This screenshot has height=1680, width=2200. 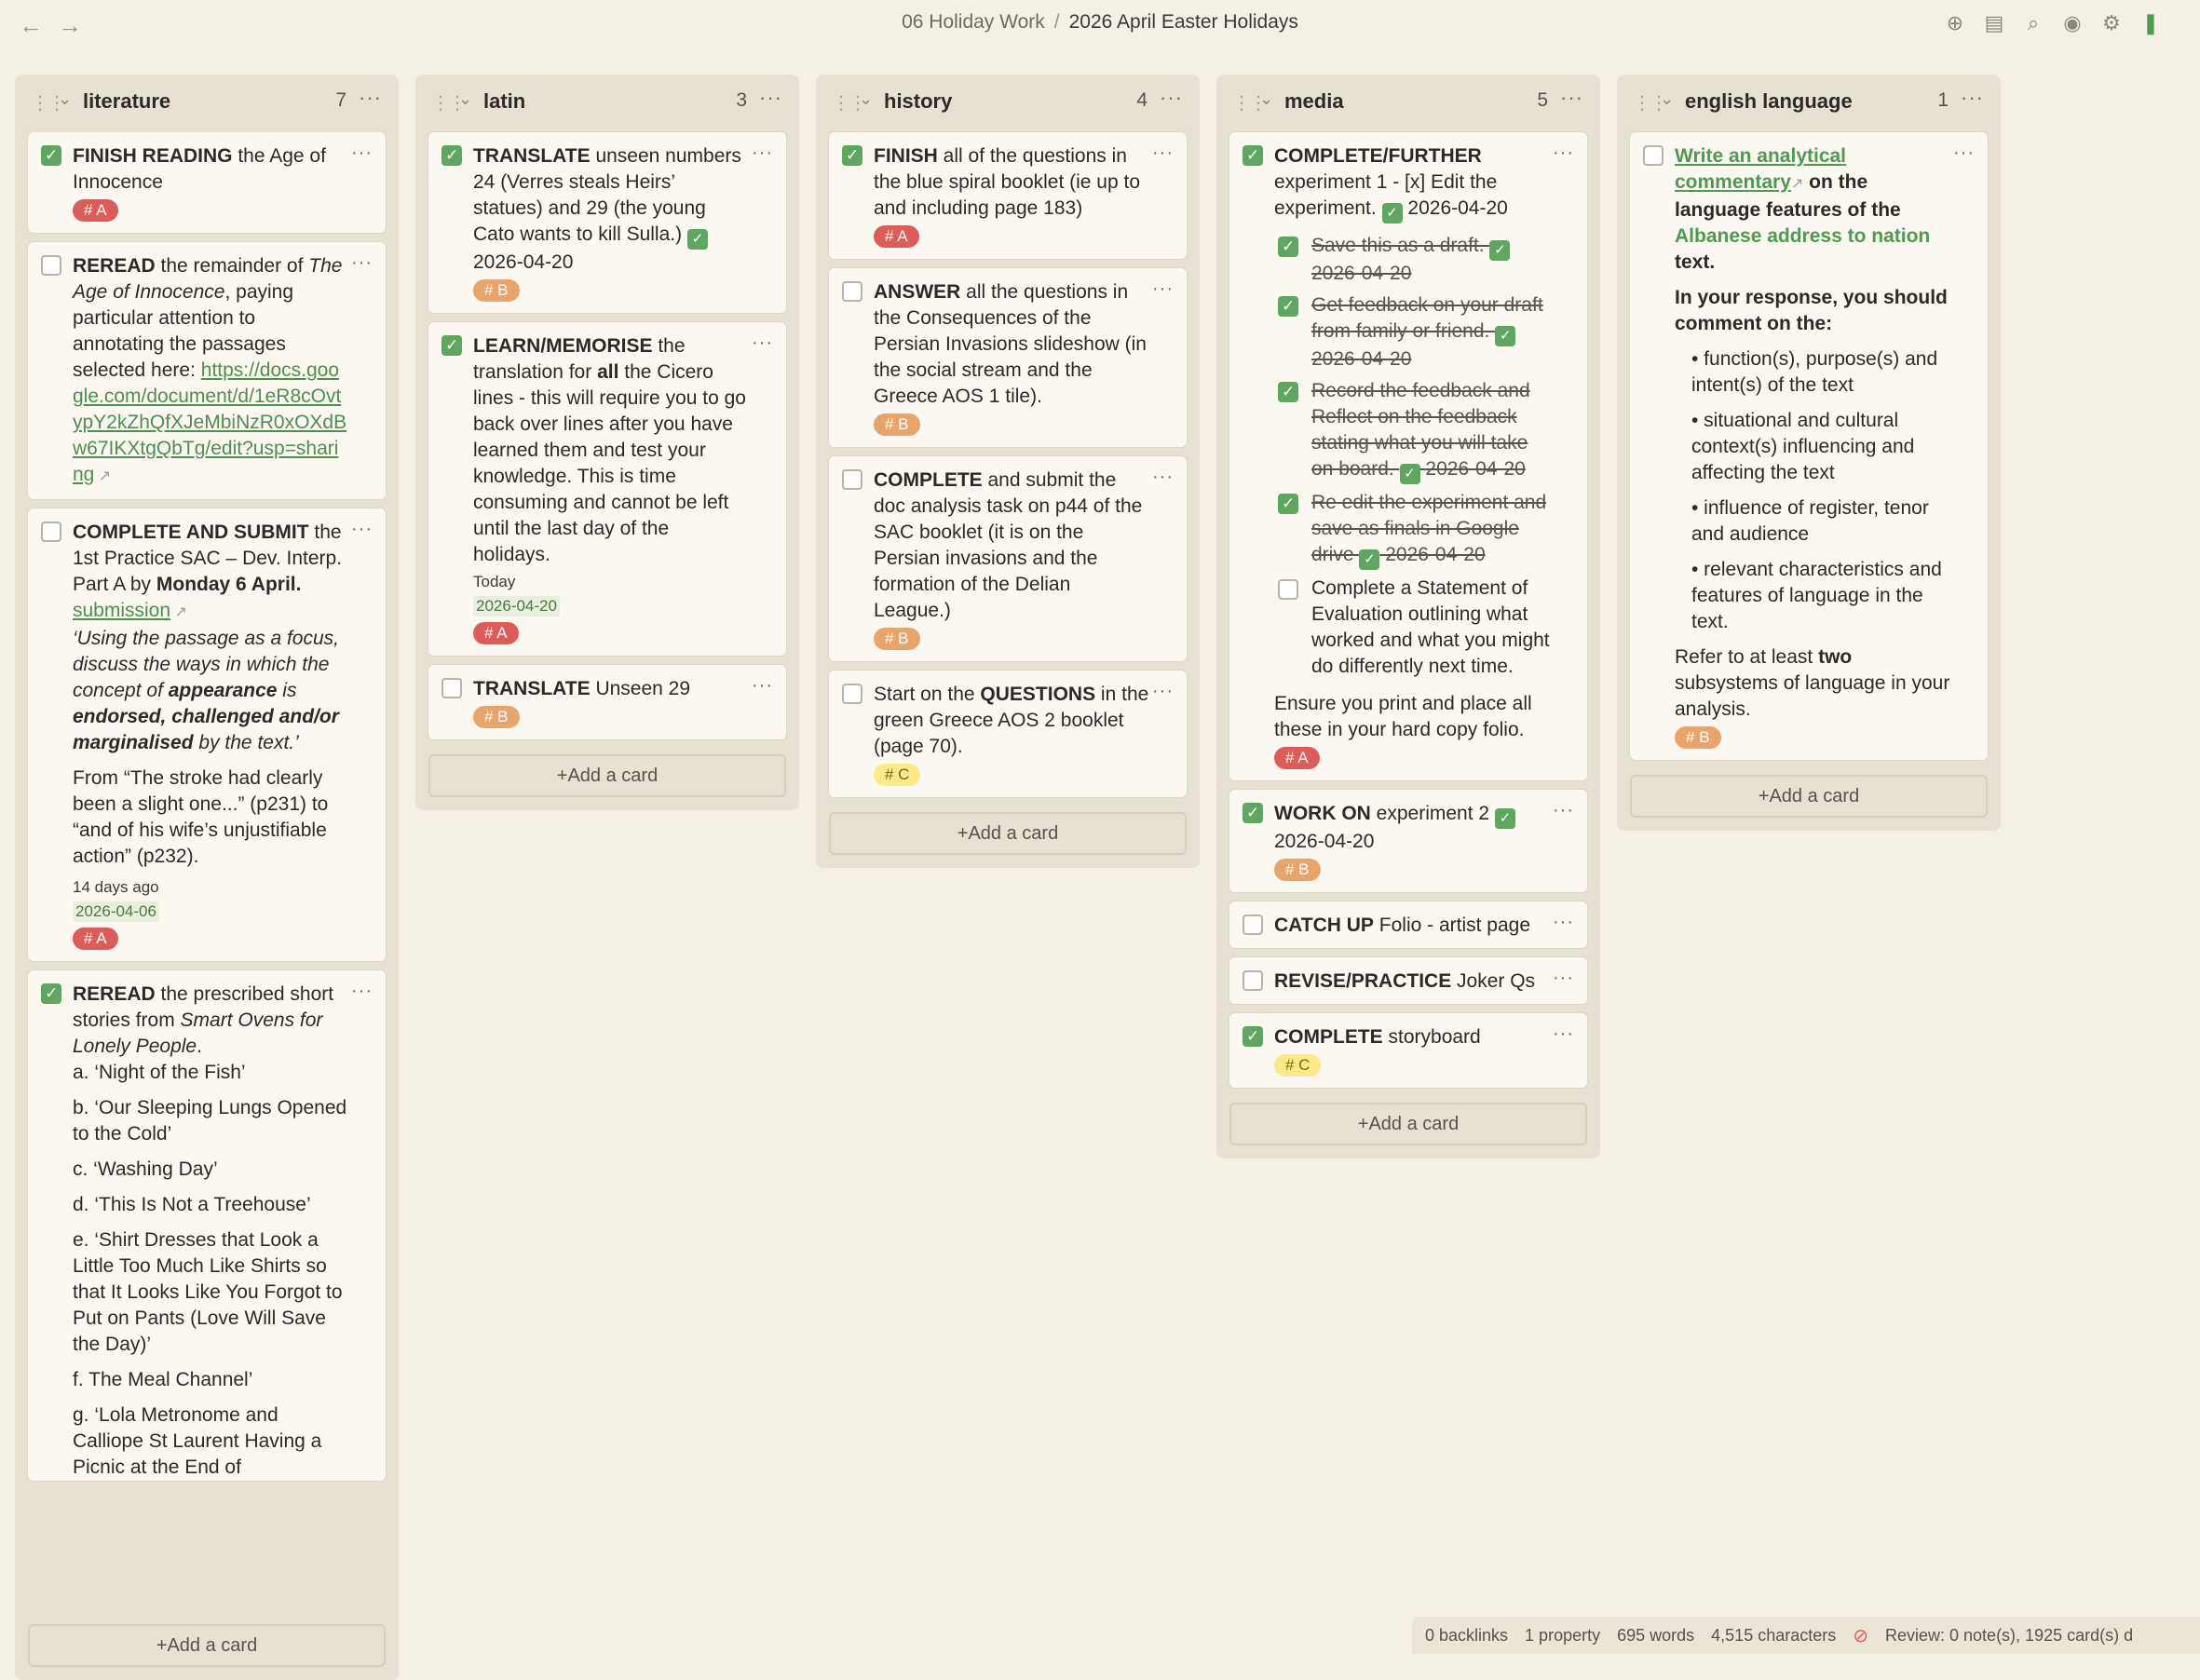 What do you see at coordinates (1184, 22) in the screenshot?
I see `breadcrumb-current: 2026 April Easter Holidays` at bounding box center [1184, 22].